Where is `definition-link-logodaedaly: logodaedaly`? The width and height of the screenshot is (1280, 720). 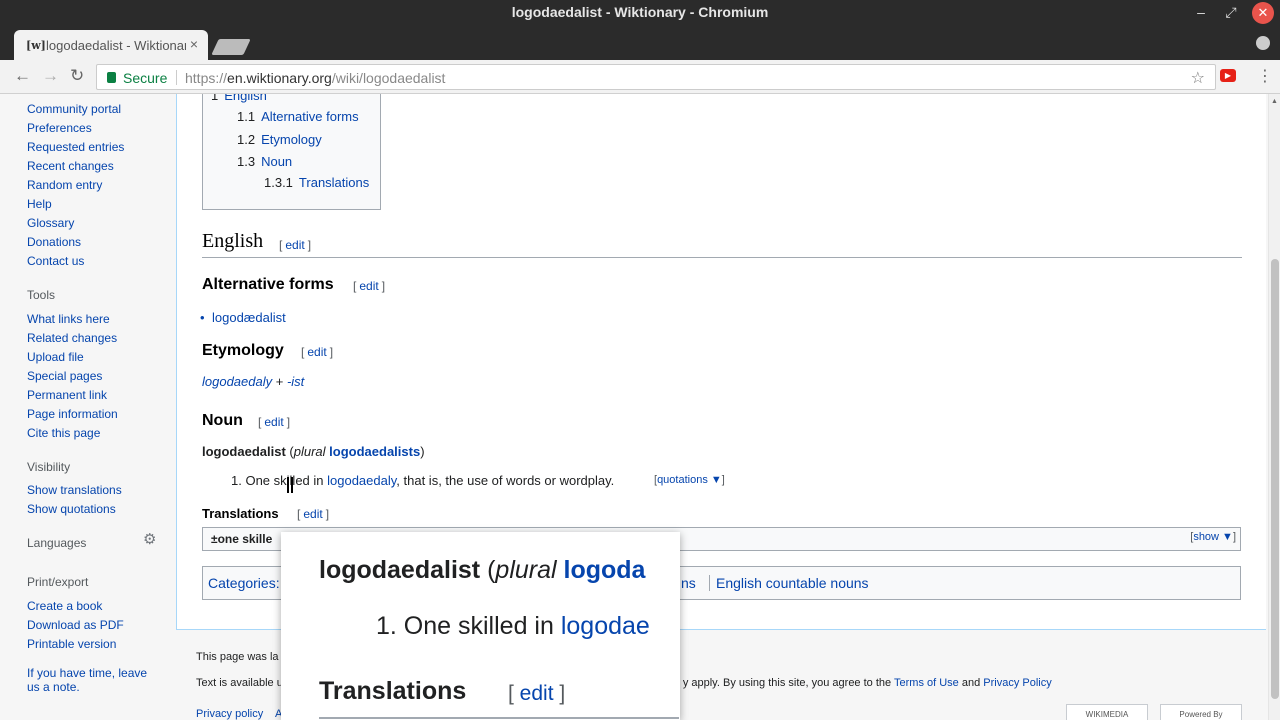
definition-link-logodaedaly: logodaedaly is located at coordinates (361, 480).